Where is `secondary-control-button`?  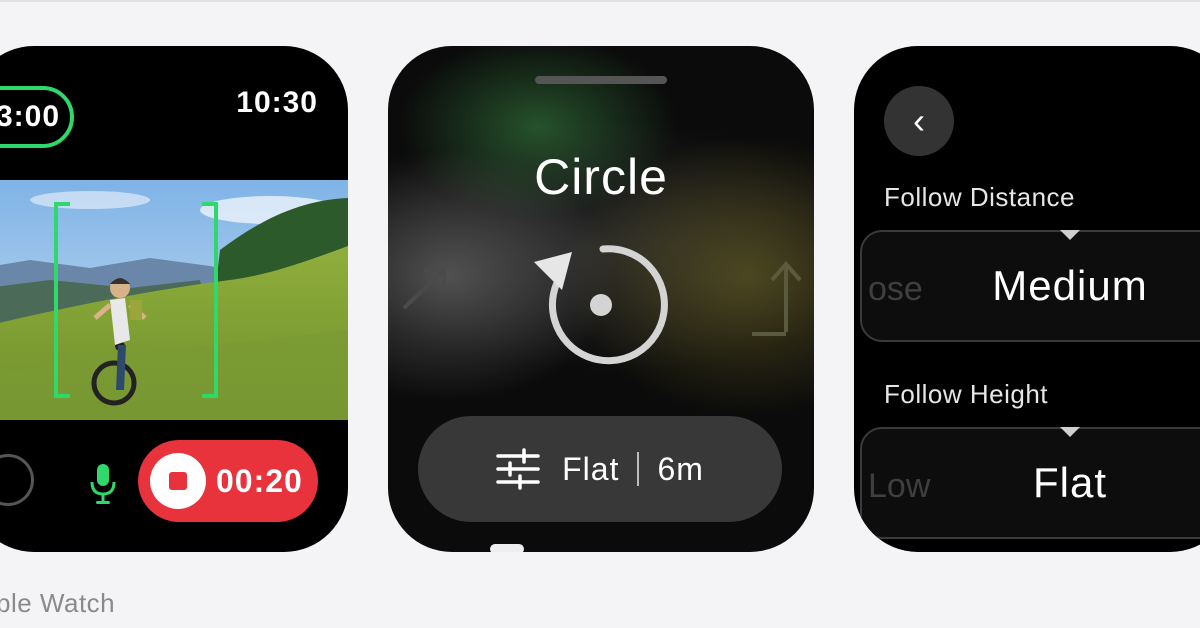
secondary-control-button is located at coordinates (17, 480).